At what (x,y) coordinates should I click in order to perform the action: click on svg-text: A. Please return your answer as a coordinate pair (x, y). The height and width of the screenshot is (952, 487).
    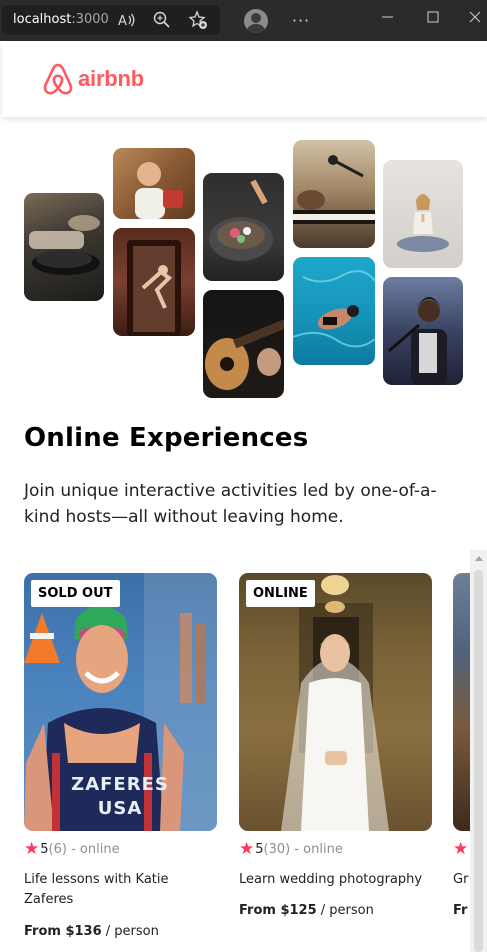
    Looking at the image, I should click on (122, 21).